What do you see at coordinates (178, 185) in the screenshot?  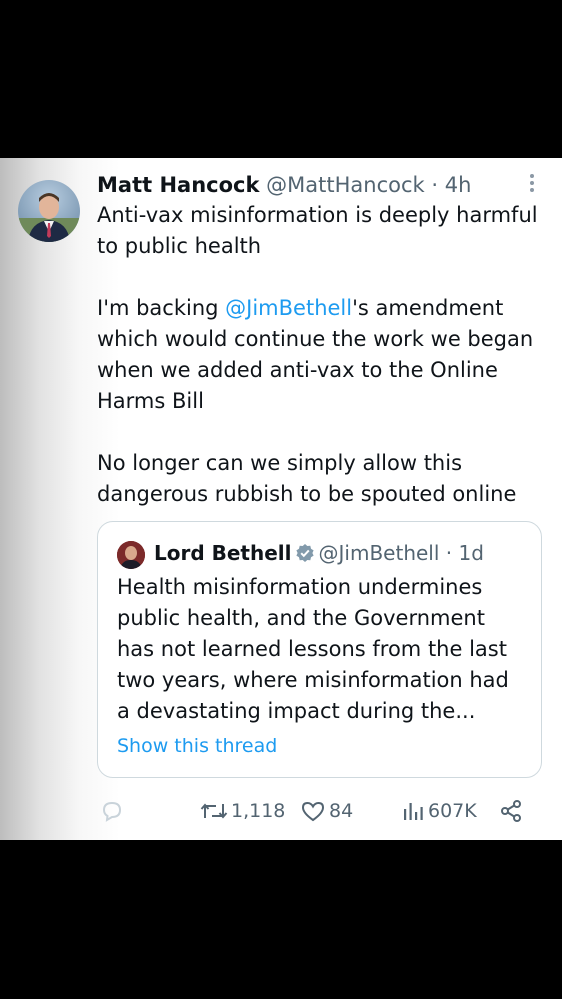 I see `author-name: Matt Hancock` at bounding box center [178, 185].